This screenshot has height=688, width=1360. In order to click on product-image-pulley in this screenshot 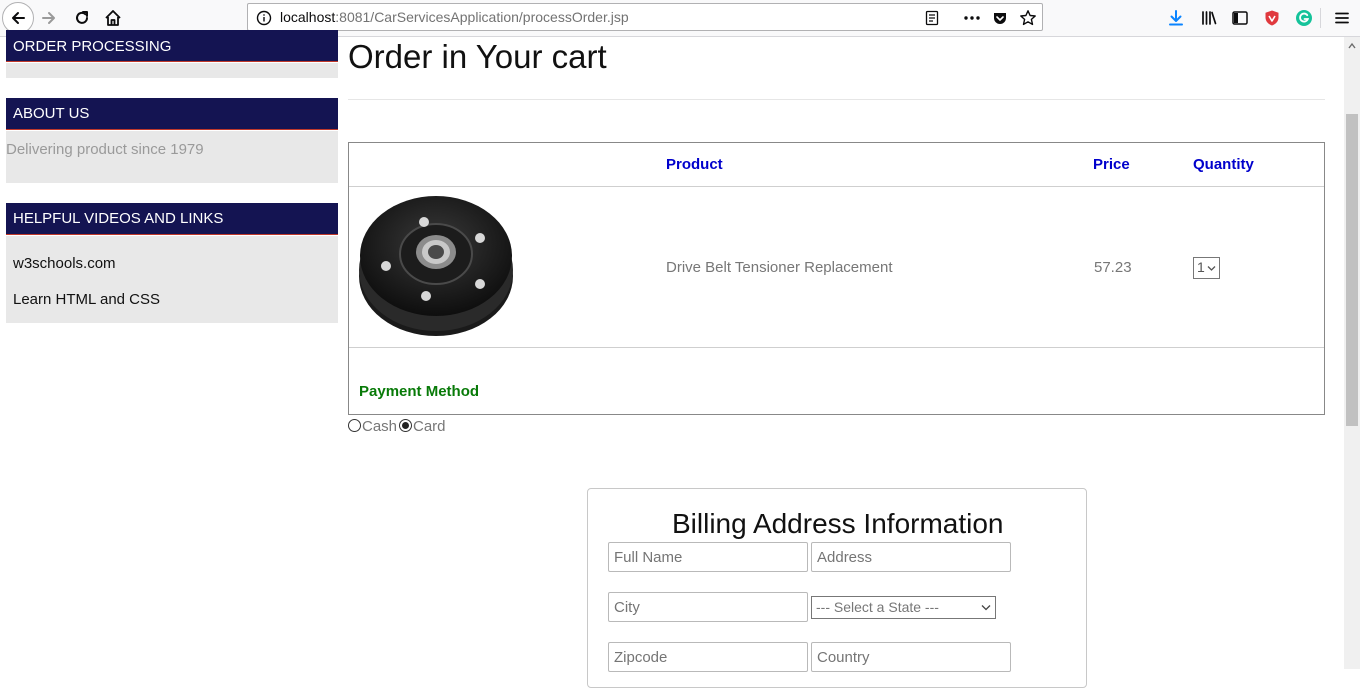, I will do `click(436, 266)`.